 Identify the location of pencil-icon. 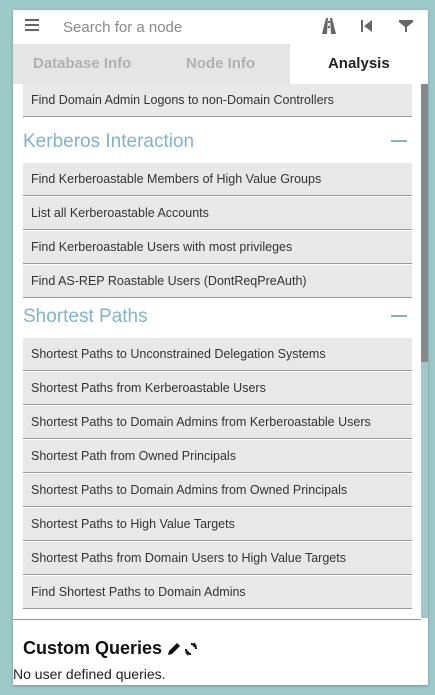
(174, 649).